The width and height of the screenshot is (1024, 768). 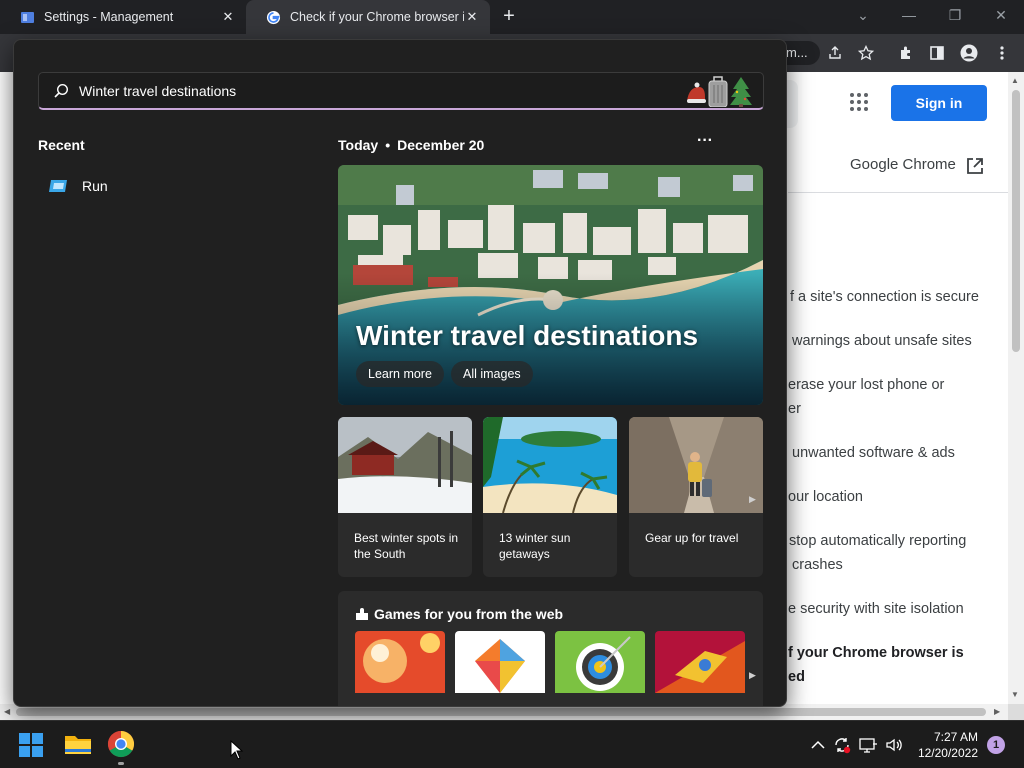 What do you see at coordinates (975, 166) in the screenshot?
I see `external-link-icon` at bounding box center [975, 166].